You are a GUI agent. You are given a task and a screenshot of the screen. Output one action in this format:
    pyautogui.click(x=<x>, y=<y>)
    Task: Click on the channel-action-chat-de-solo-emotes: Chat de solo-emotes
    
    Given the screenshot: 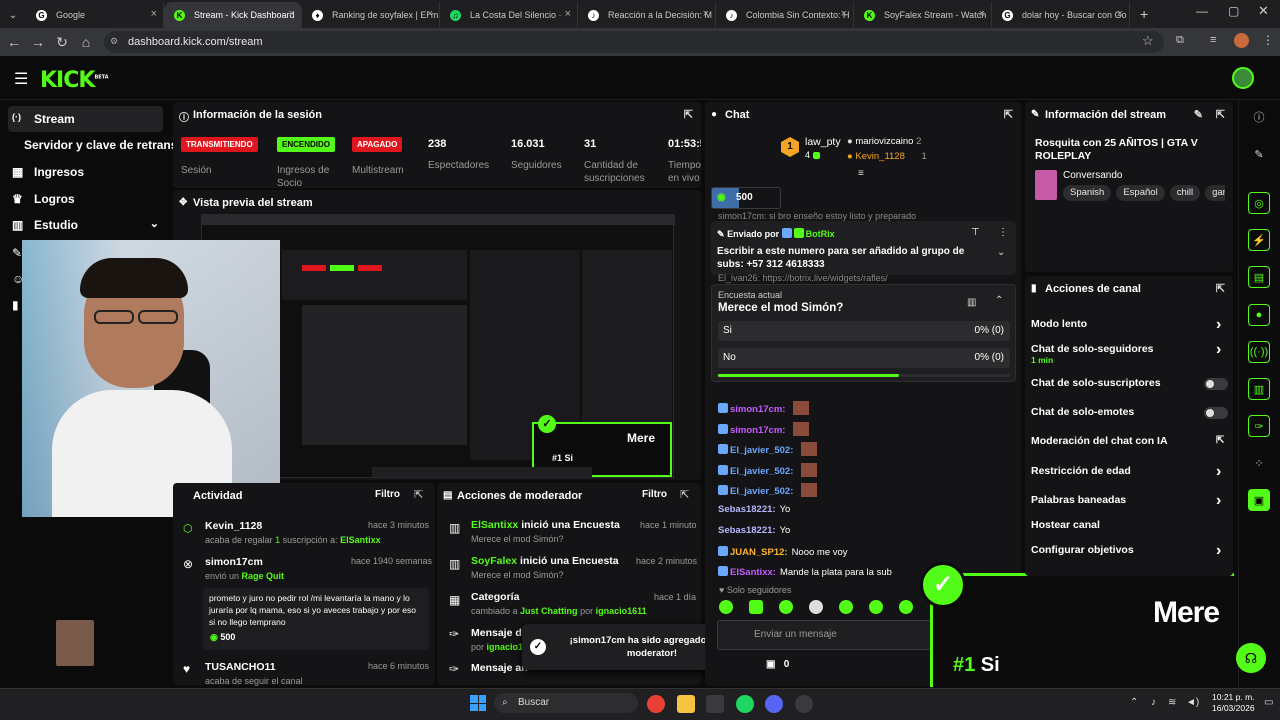 What is the action you would take?
    pyautogui.click(x=1082, y=412)
    